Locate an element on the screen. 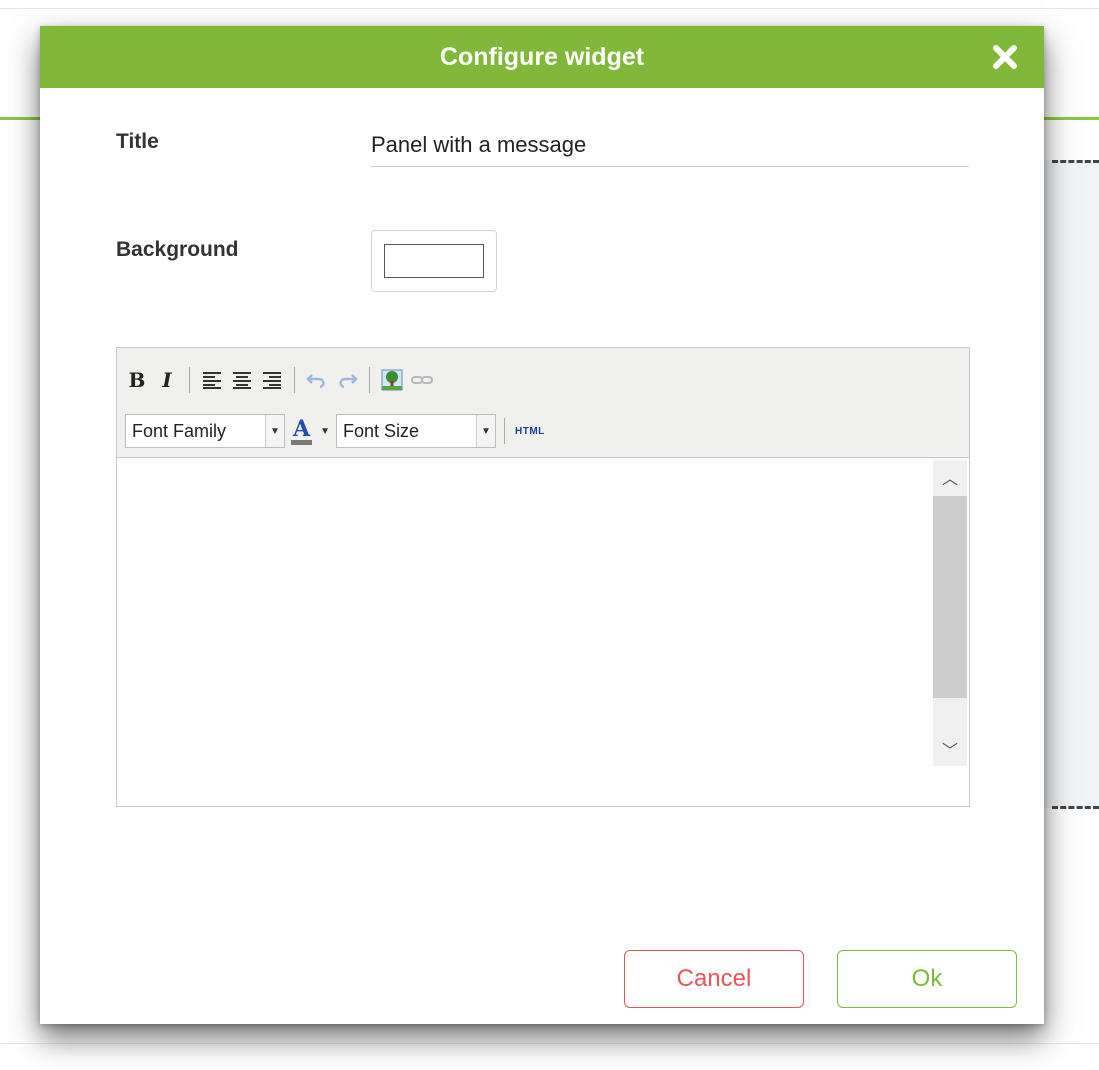  align-right-button is located at coordinates (272, 380).